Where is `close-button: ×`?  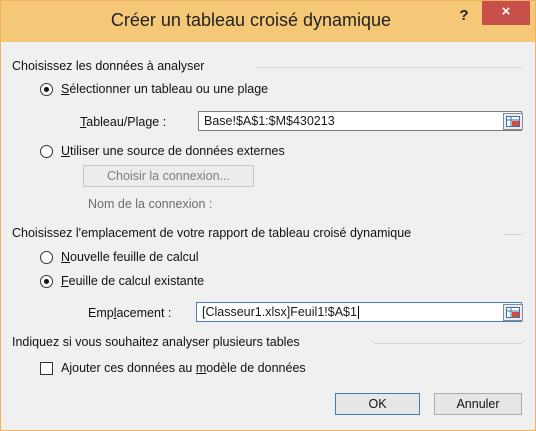
close-button: × is located at coordinates (506, 13).